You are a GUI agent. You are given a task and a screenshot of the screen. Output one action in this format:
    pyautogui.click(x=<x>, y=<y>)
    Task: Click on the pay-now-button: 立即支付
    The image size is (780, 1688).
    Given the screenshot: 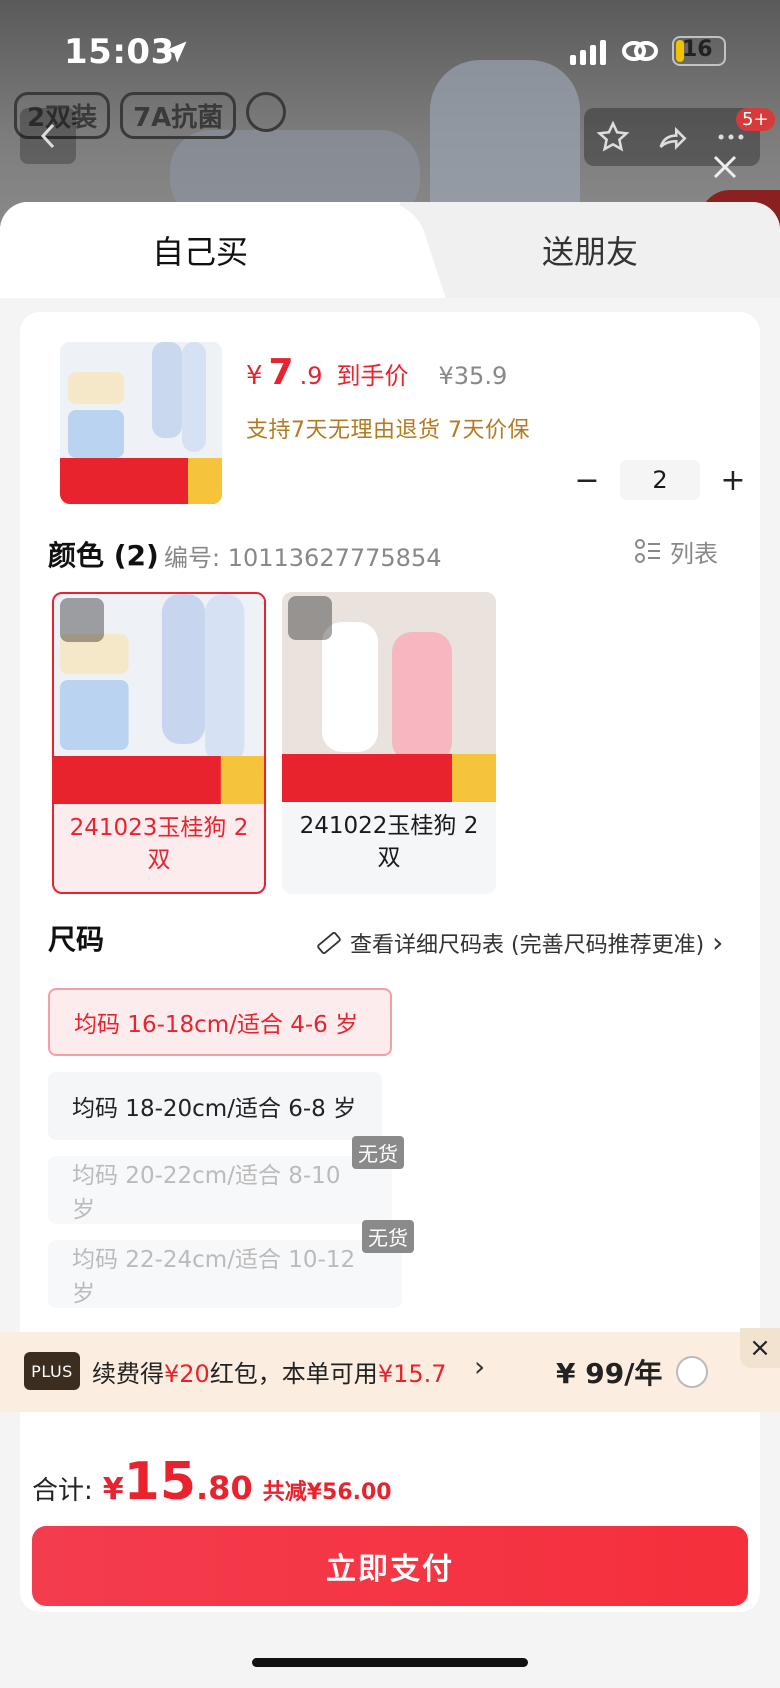 What is the action you would take?
    pyautogui.click(x=390, y=1566)
    